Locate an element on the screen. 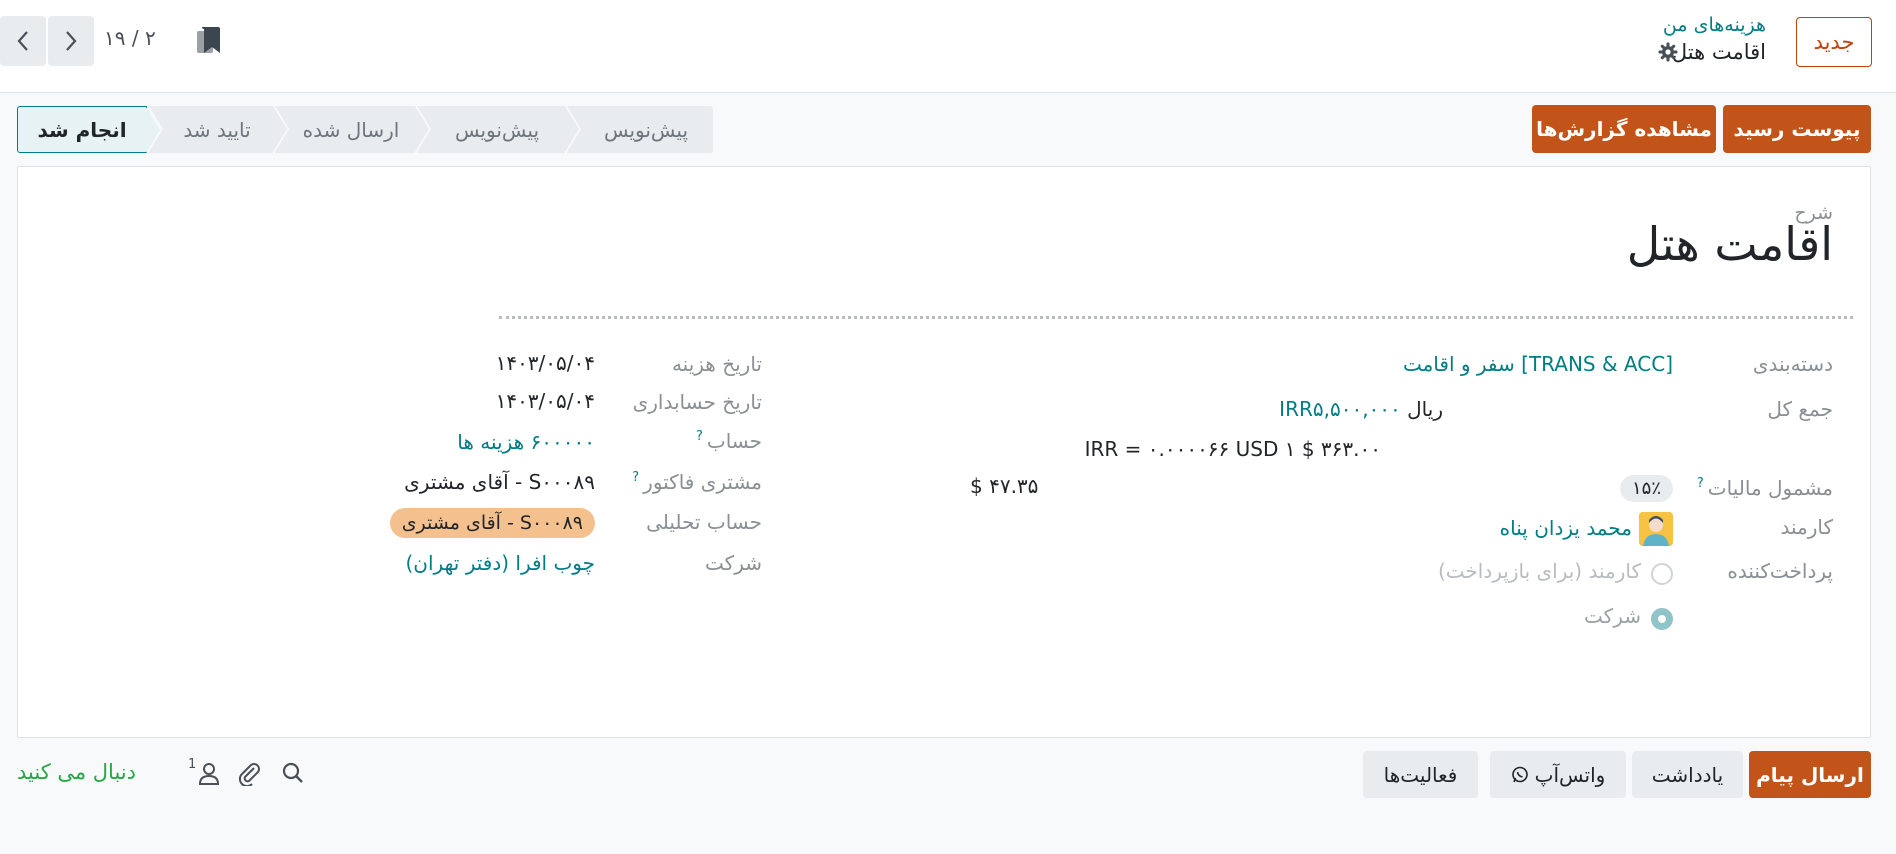 Image resolution: width=1896 pixels, height=854 pixels. category-field: [TRANS & ACC] سفر و اقامت is located at coordinates (1538, 364).